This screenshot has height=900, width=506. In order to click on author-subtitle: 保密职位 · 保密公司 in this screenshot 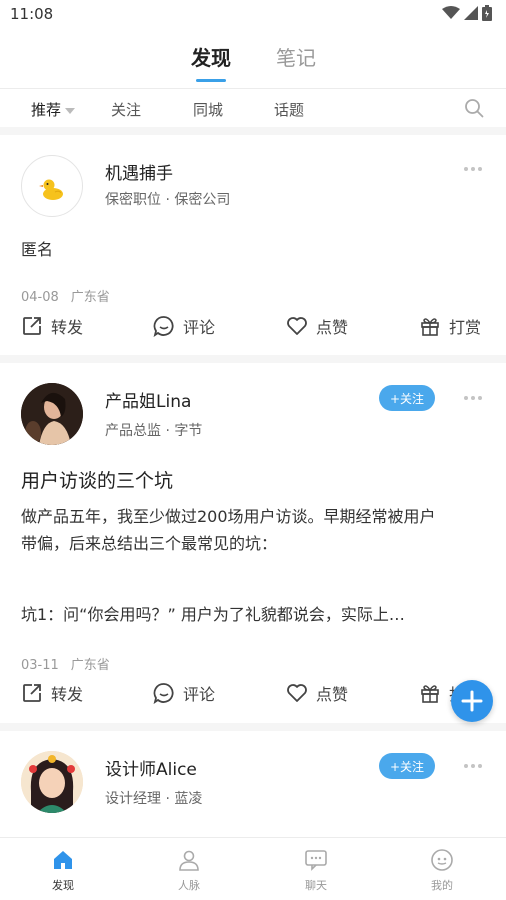, I will do `click(168, 200)`.